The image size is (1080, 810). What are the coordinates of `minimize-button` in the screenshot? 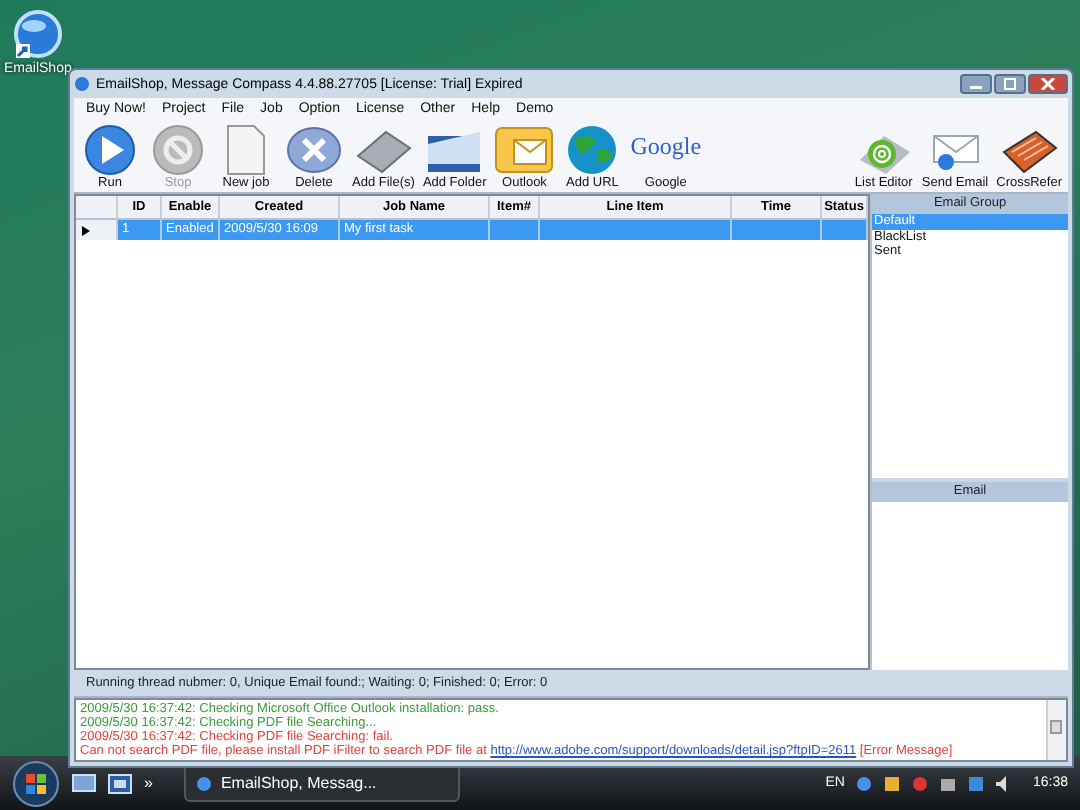 It's located at (976, 84).